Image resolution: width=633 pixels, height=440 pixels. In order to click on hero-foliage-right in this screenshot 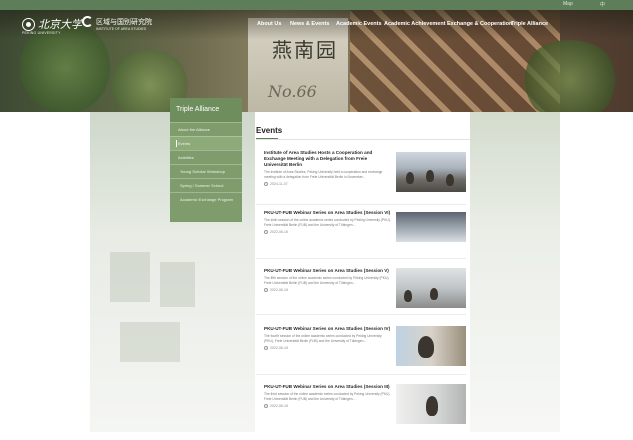, I will do `click(570, 76)`.